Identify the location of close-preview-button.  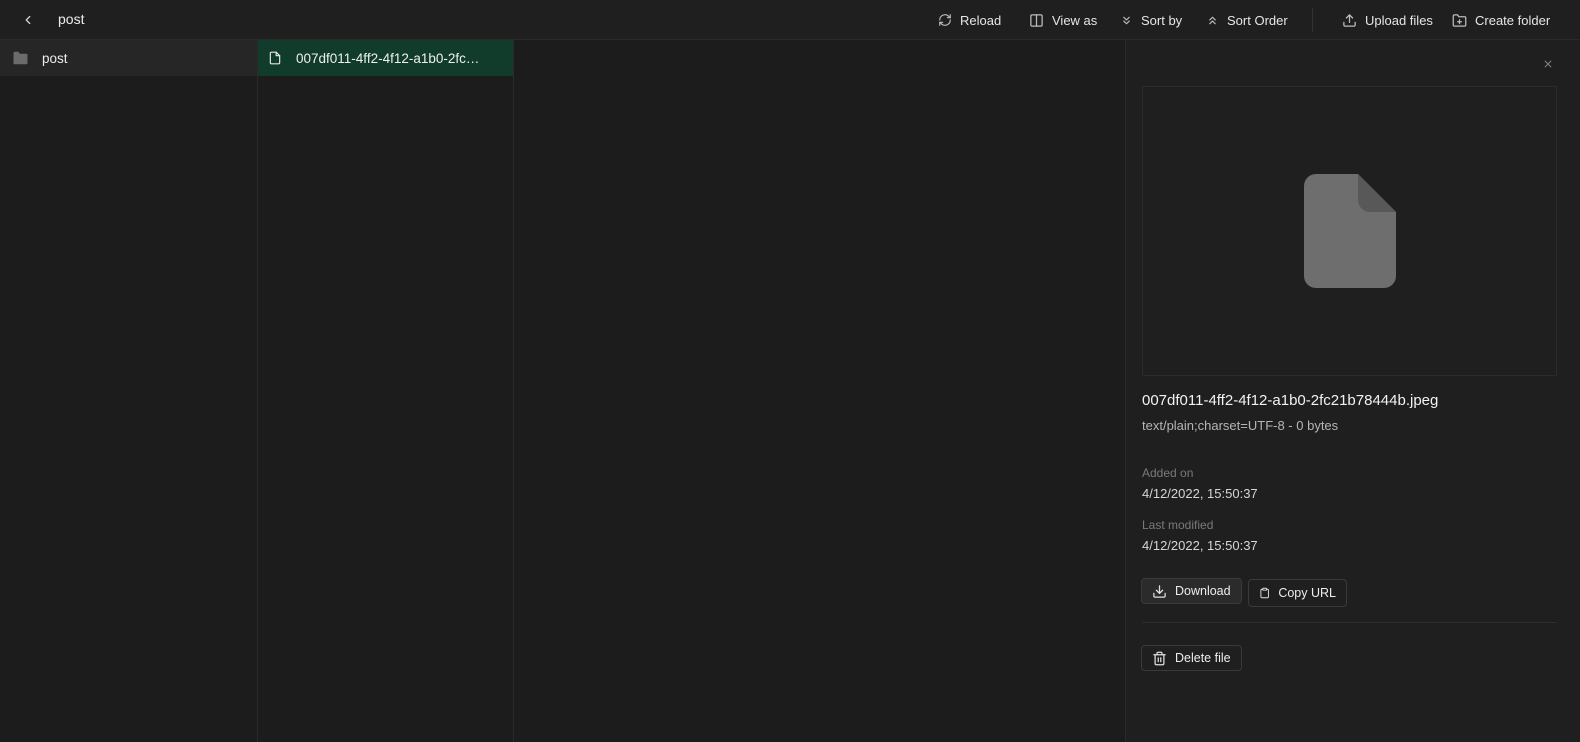
(1548, 64).